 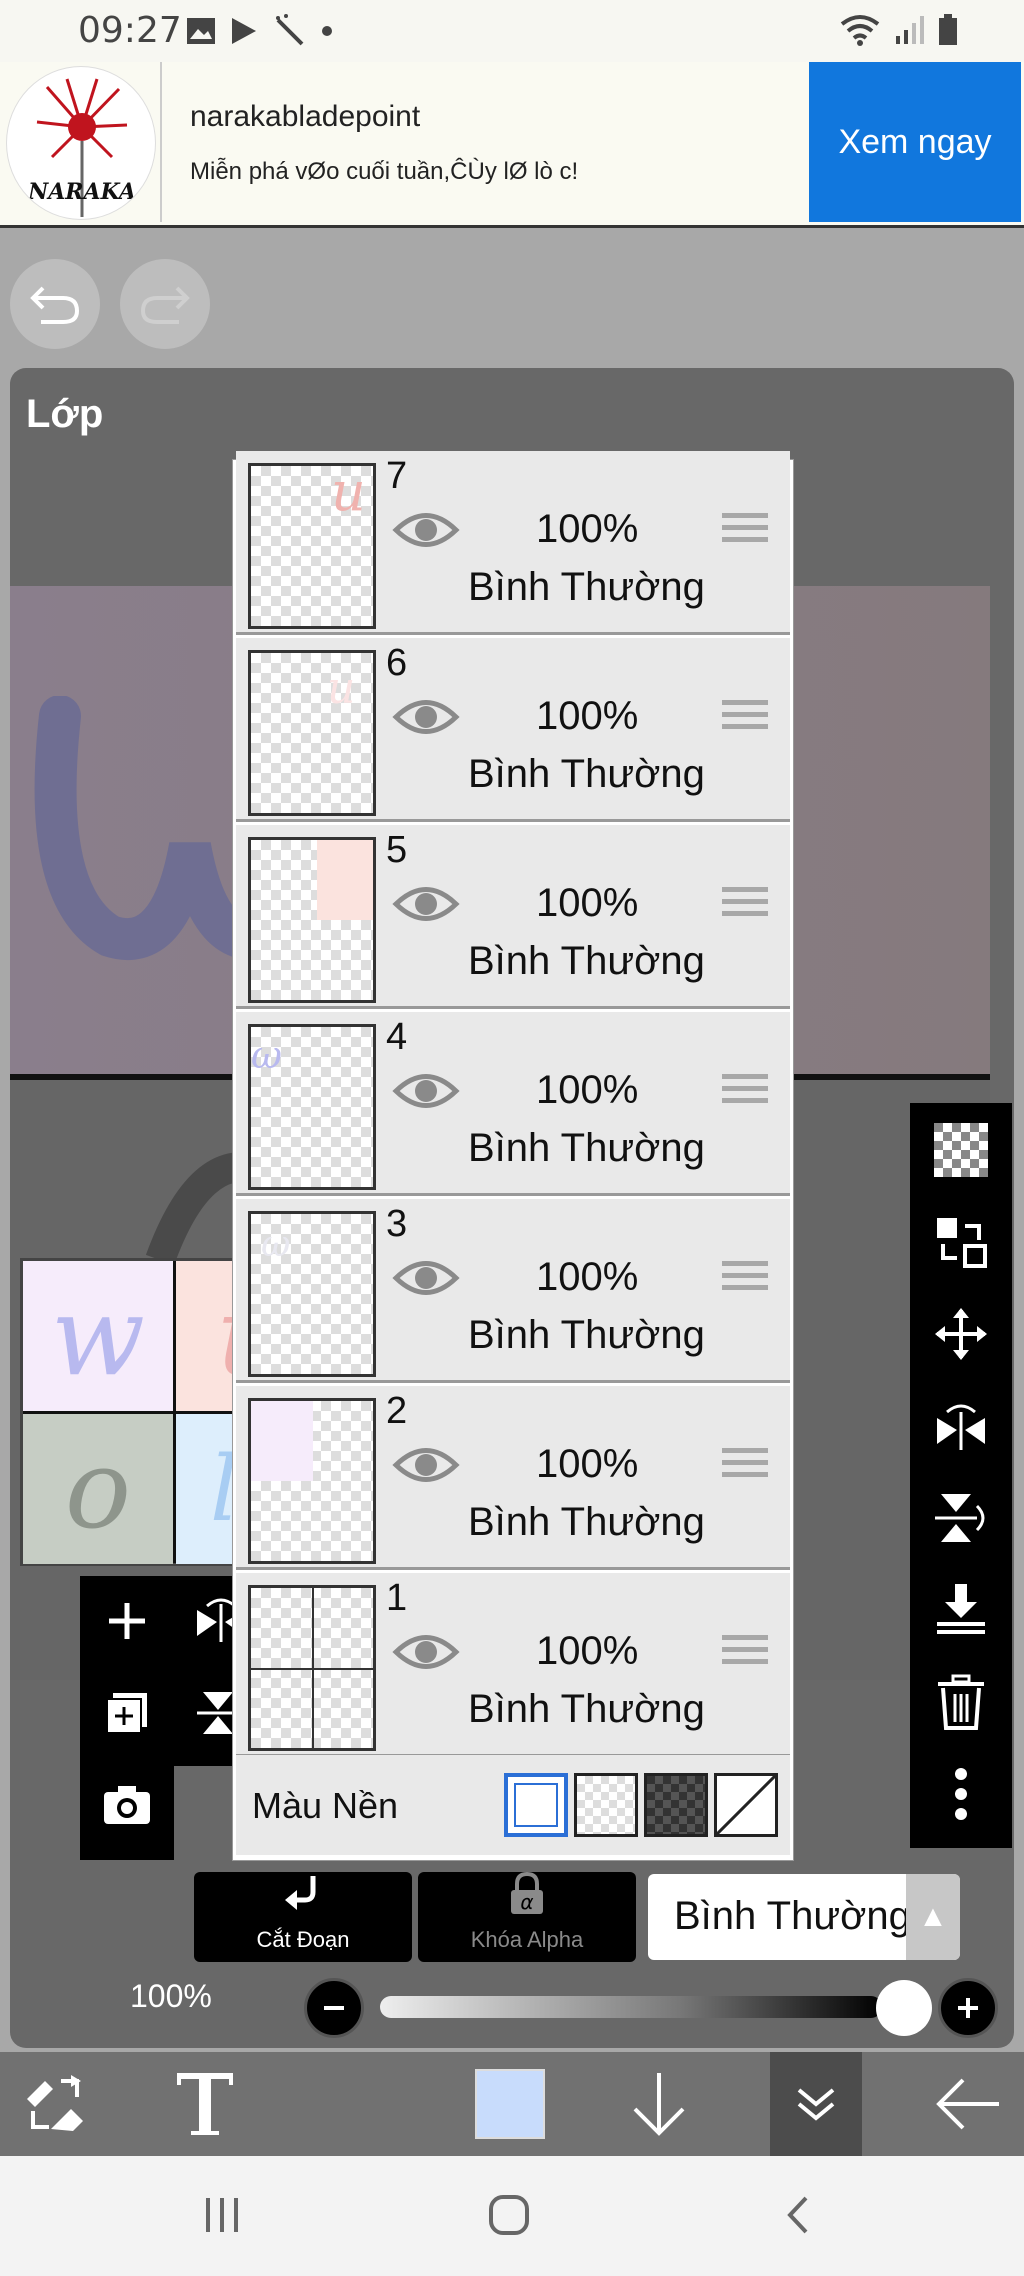 I want to click on move-layer-down-button, so click(x=659, y=2104).